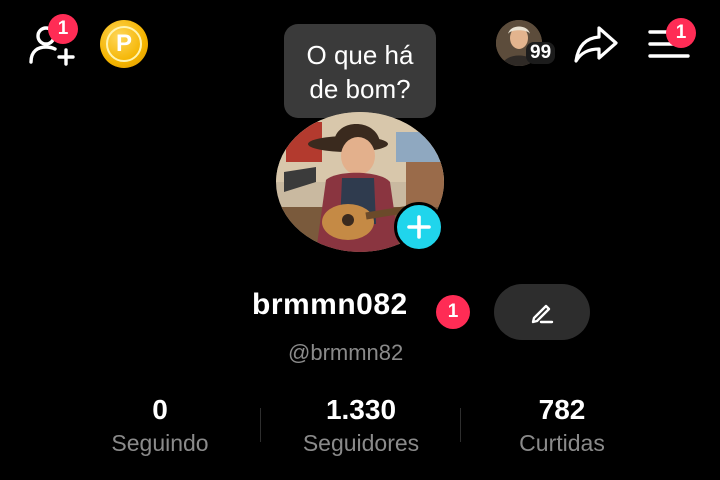 The height and width of the screenshot is (480, 720). I want to click on coin-button: P, so click(124, 44).